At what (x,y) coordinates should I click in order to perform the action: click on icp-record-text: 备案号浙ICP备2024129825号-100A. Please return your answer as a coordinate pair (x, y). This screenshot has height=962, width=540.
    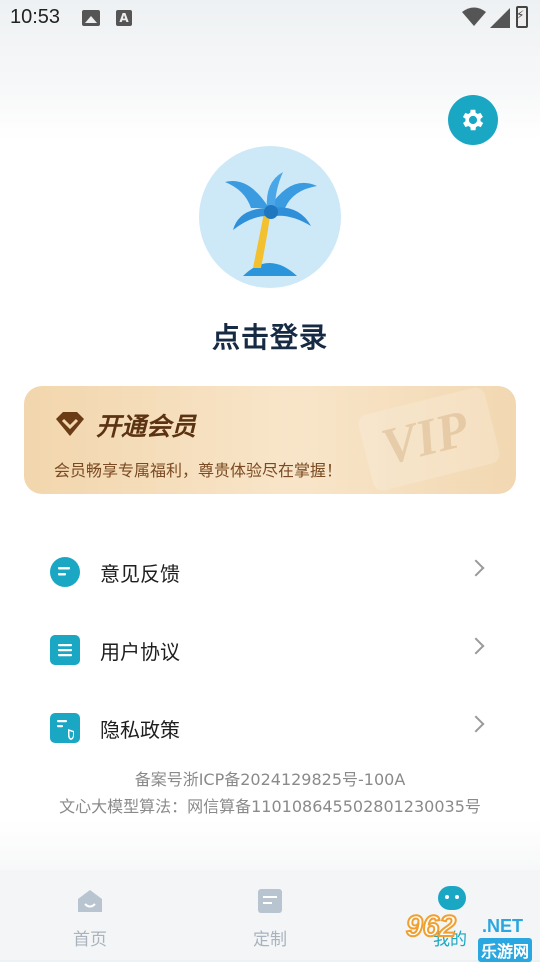
    Looking at the image, I should click on (270, 779).